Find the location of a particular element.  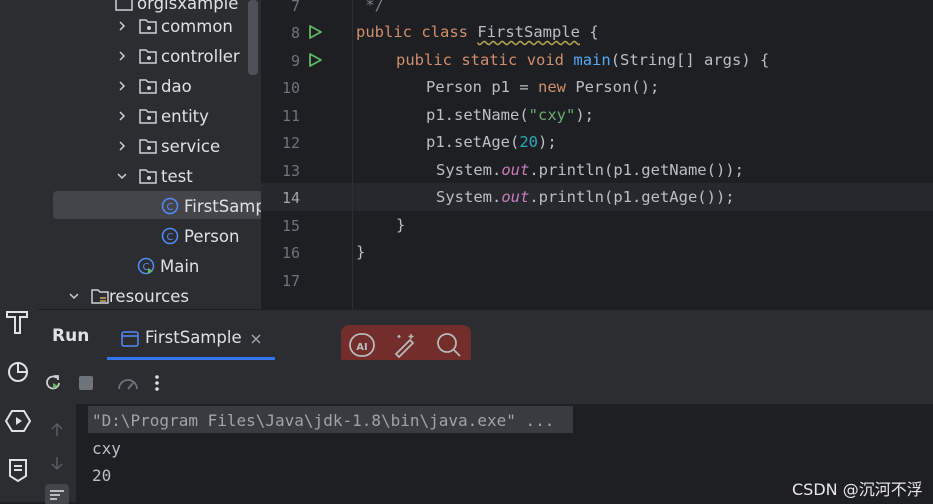

console-output-line: cxy is located at coordinates (106, 448).